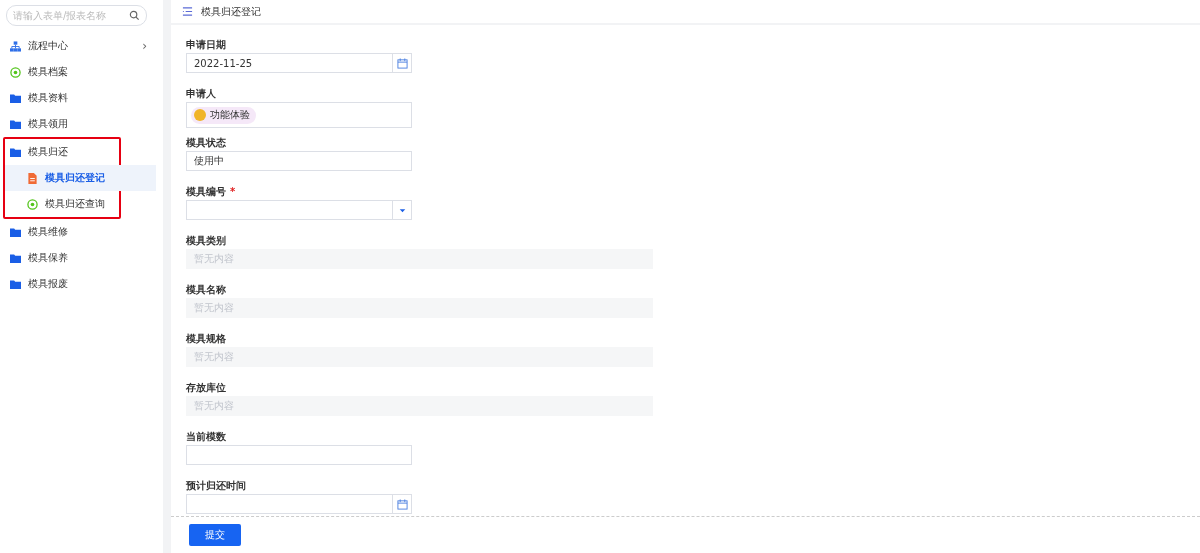 This screenshot has width=1200, height=553. Describe the element at coordinates (77, 232) in the screenshot. I see `sidebar-item: 模具维修` at that location.